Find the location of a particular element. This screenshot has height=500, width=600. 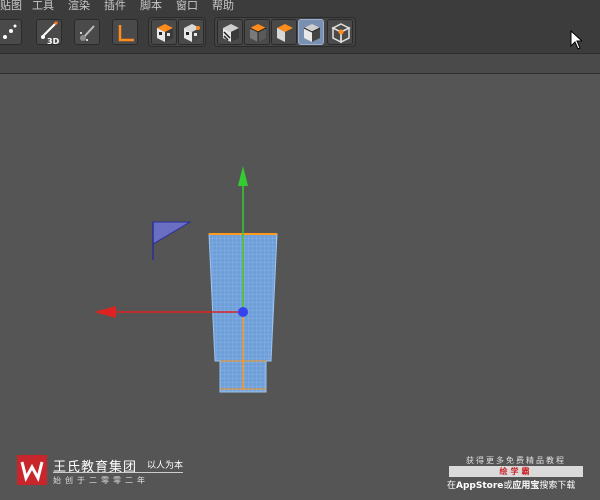

display-lines-cube-icon is located at coordinates (231, 33).